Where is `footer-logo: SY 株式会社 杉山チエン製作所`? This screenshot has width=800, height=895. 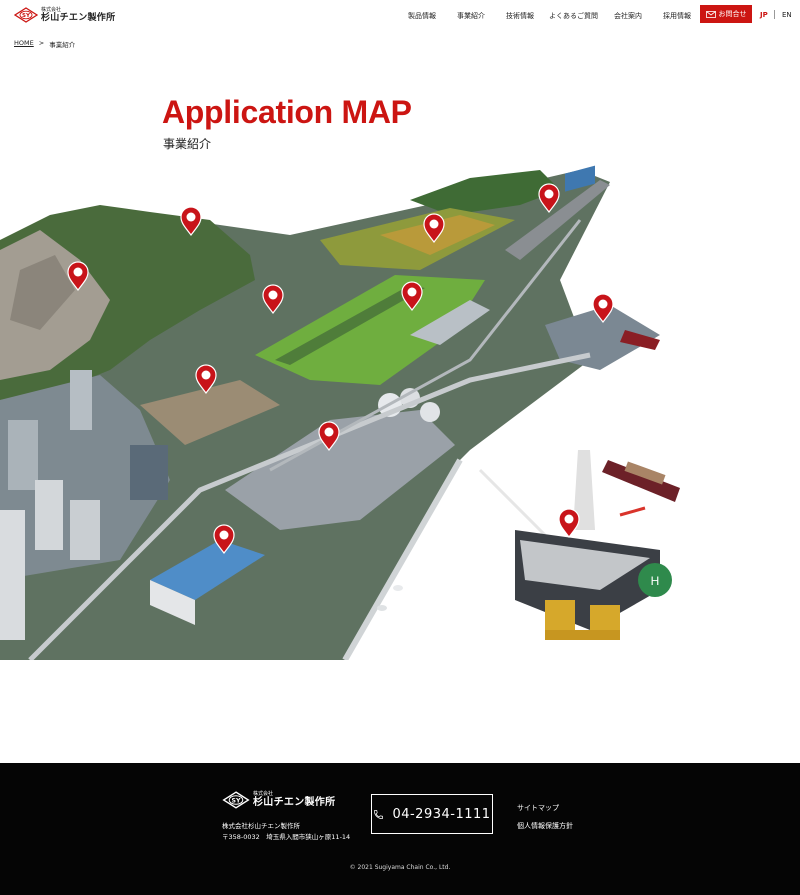 footer-logo: SY 株式会社 杉山チエン製作所 is located at coordinates (278, 800).